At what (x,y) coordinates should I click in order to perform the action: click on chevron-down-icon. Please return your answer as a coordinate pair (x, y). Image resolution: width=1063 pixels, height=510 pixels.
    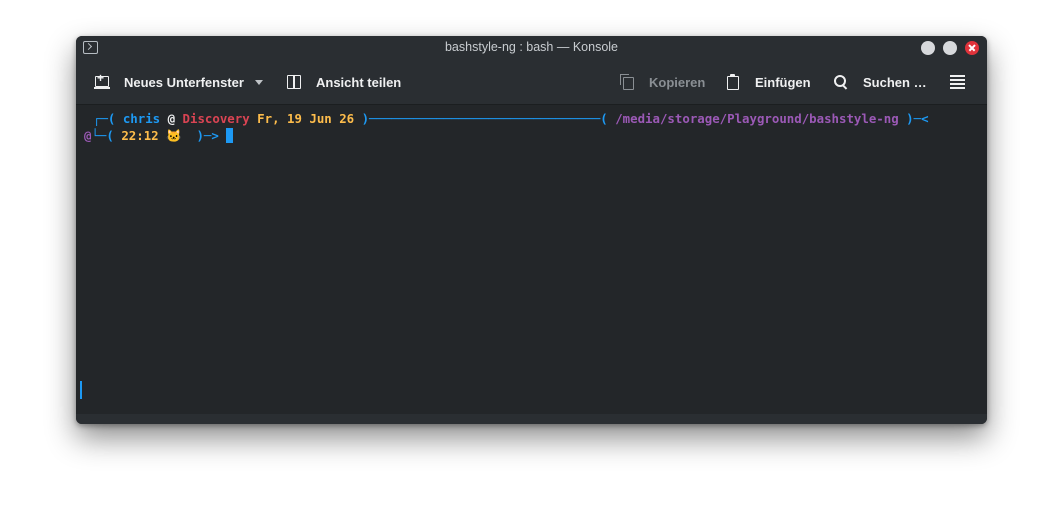
    Looking at the image, I should click on (258, 82).